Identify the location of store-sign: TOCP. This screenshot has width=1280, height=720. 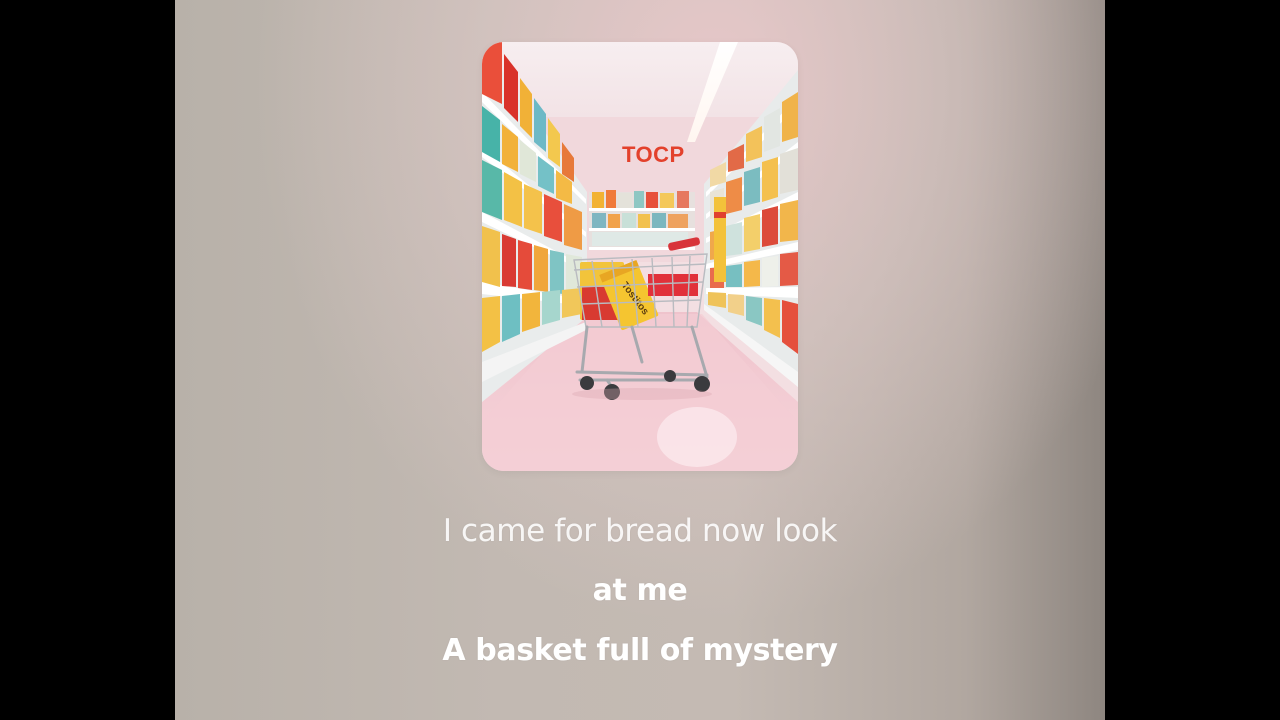
(653, 154).